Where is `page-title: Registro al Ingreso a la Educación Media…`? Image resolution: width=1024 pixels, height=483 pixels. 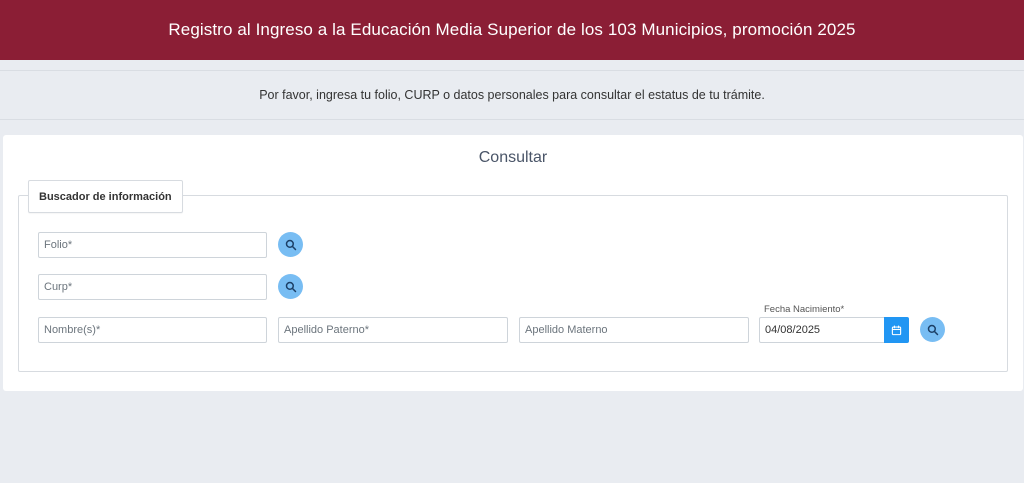 page-title: Registro al Ingreso a la Educación Media… is located at coordinates (512, 29).